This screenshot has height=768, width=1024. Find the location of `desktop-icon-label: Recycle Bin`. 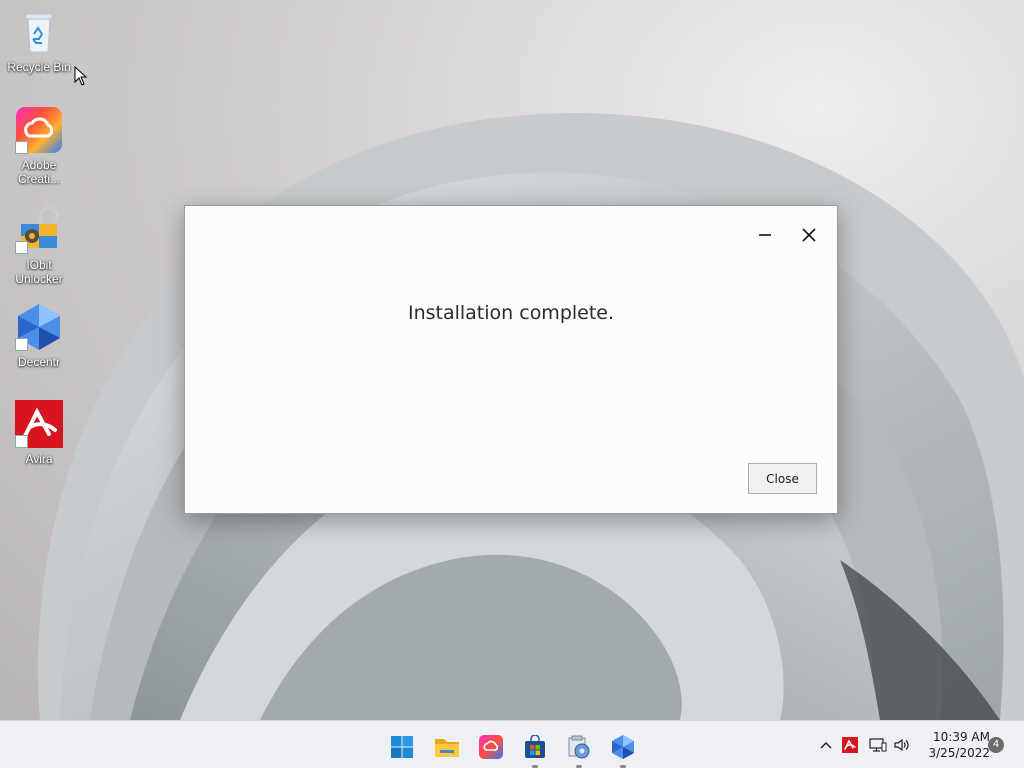

desktop-icon-label: Recycle Bin is located at coordinates (39, 67).